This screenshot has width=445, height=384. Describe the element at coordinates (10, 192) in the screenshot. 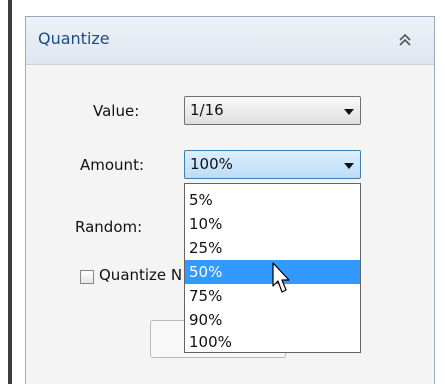

I see `splitter-bar` at that location.